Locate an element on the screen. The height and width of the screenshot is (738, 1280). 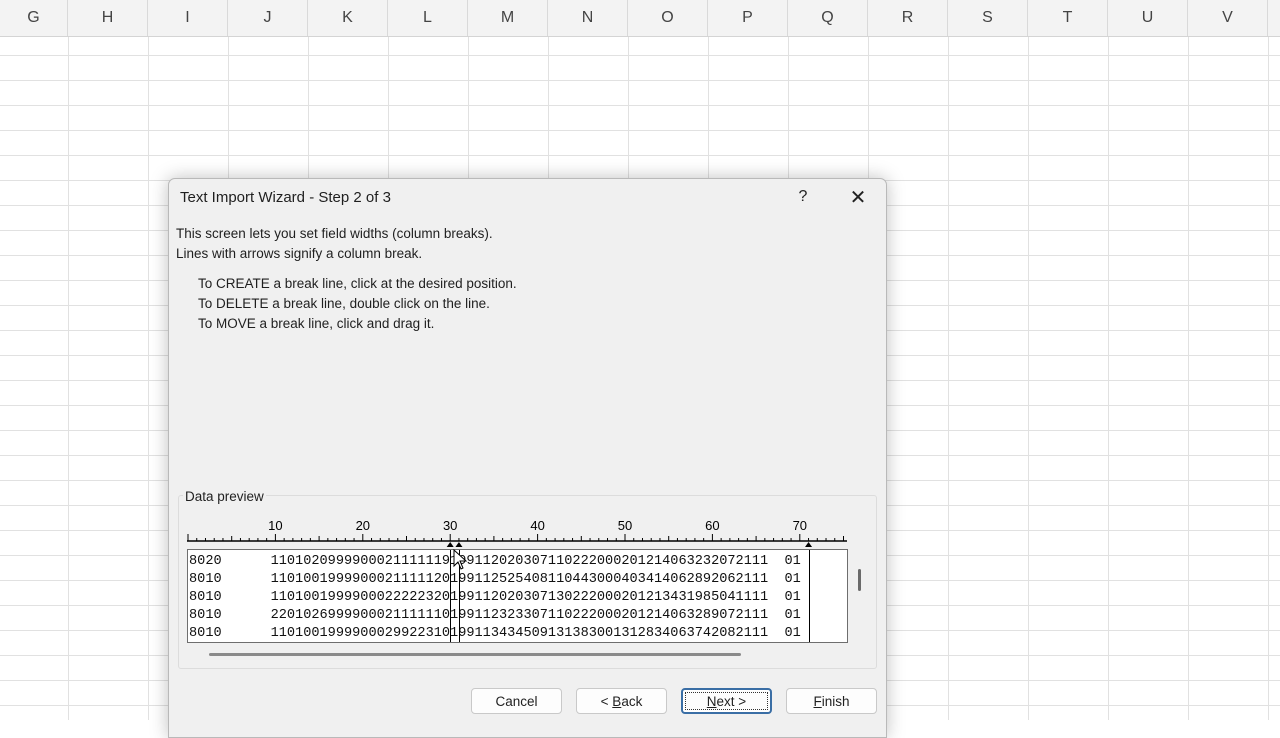
ruler-label: 70 is located at coordinates (800, 525).